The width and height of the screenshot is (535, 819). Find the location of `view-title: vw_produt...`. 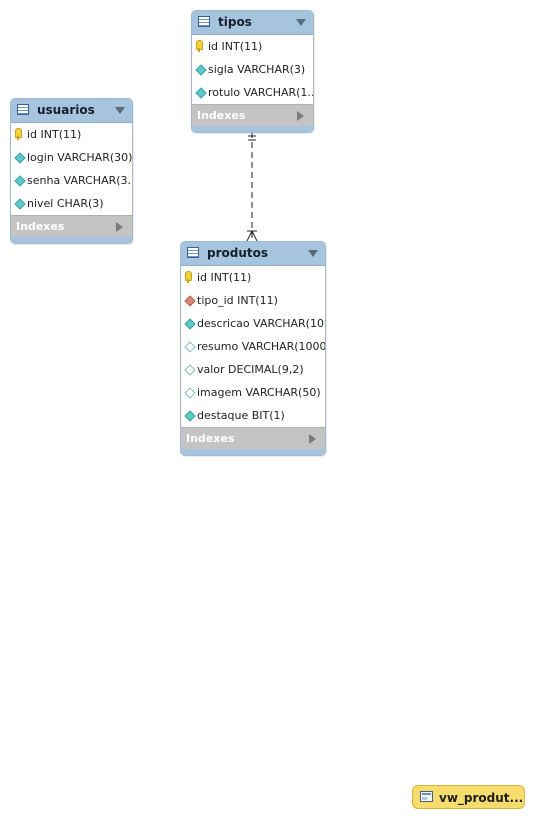

view-title: vw_produt... is located at coordinates (481, 798).